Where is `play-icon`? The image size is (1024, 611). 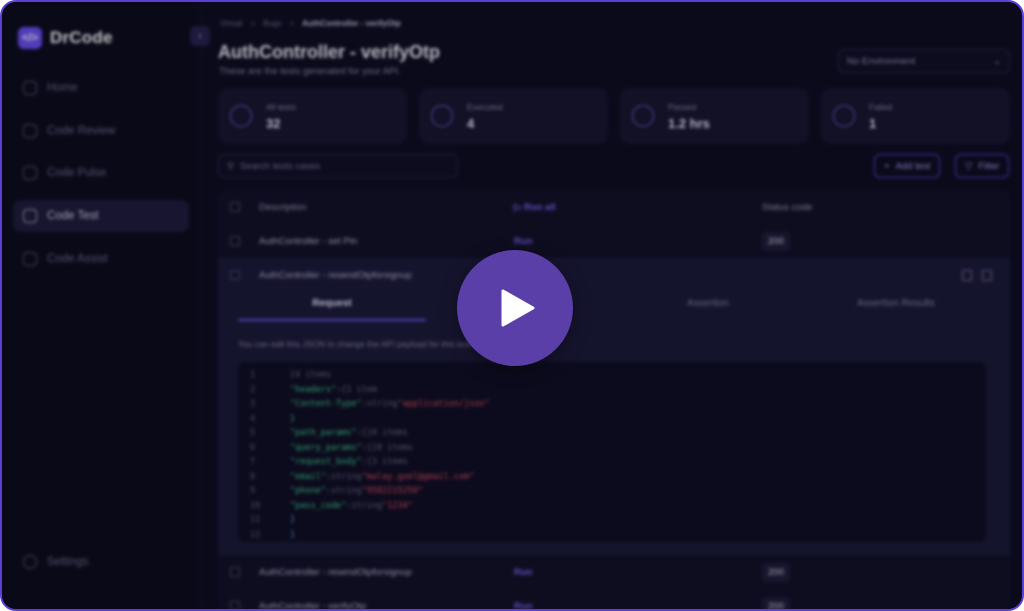 play-icon is located at coordinates (518, 308).